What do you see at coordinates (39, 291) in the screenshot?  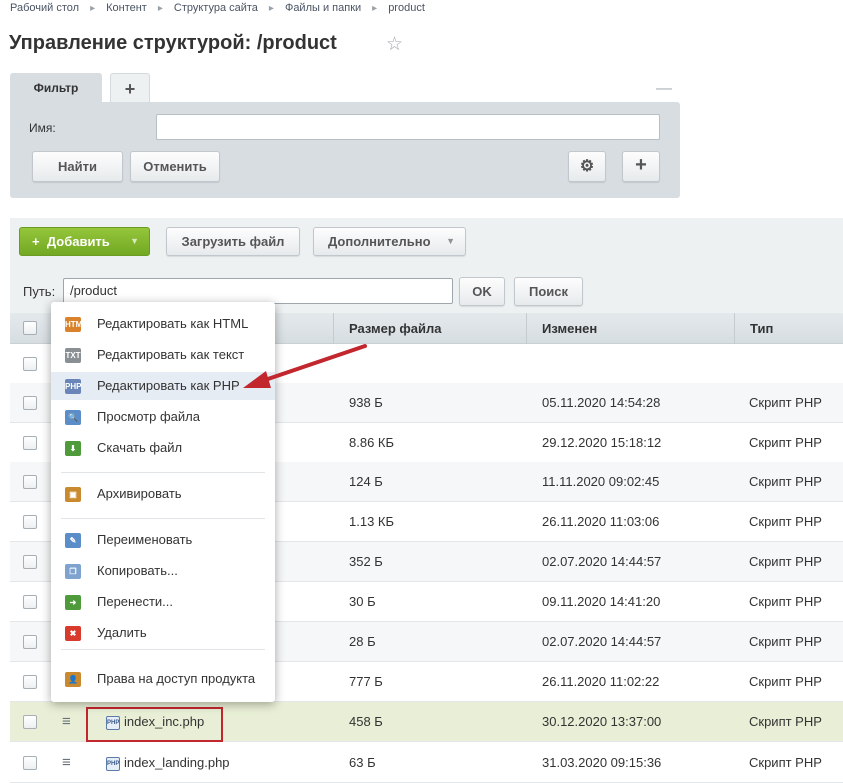 I see `path-label: Путь:` at bounding box center [39, 291].